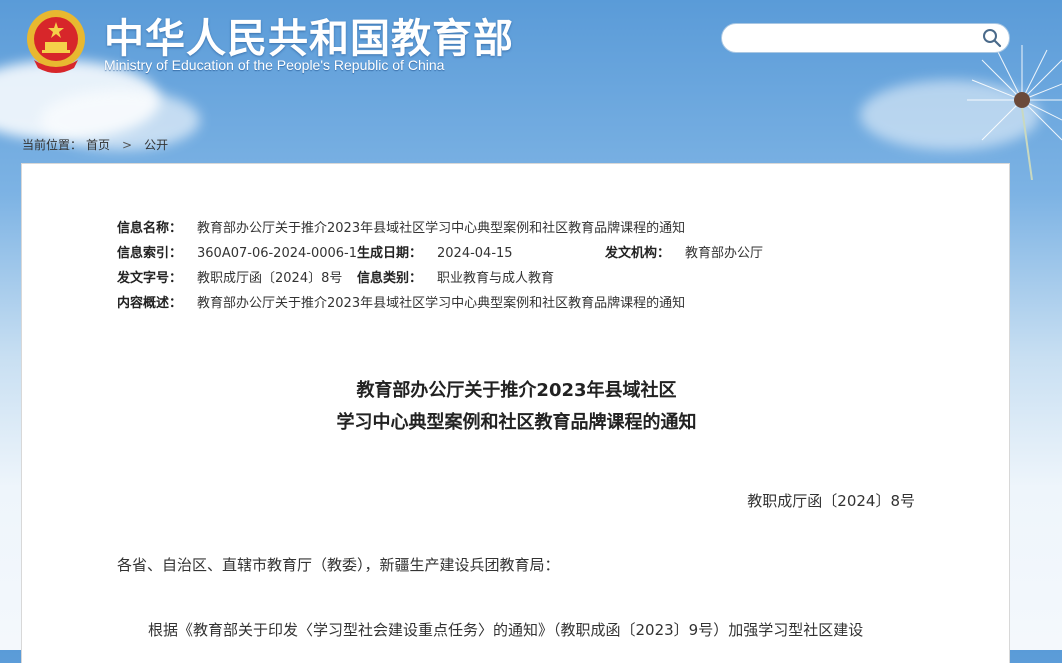 This screenshot has width=1062, height=663. What do you see at coordinates (150, 303) in the screenshot?
I see `info-summary-label: 内容概述：` at bounding box center [150, 303].